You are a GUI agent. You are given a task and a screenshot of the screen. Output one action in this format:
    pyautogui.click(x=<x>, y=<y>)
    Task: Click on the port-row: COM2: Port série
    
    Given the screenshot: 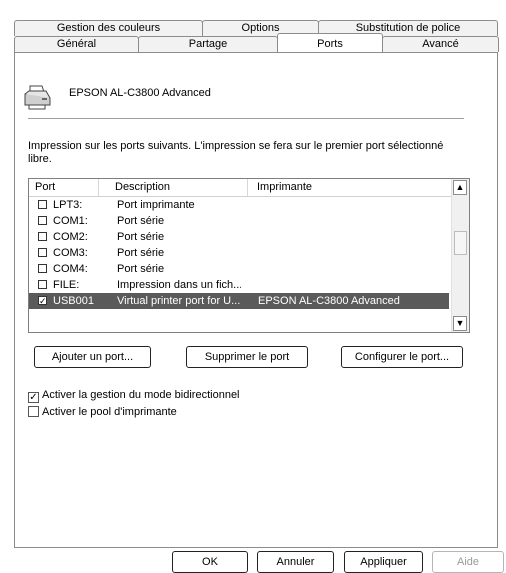 What is the action you would take?
    pyautogui.click(x=239, y=237)
    